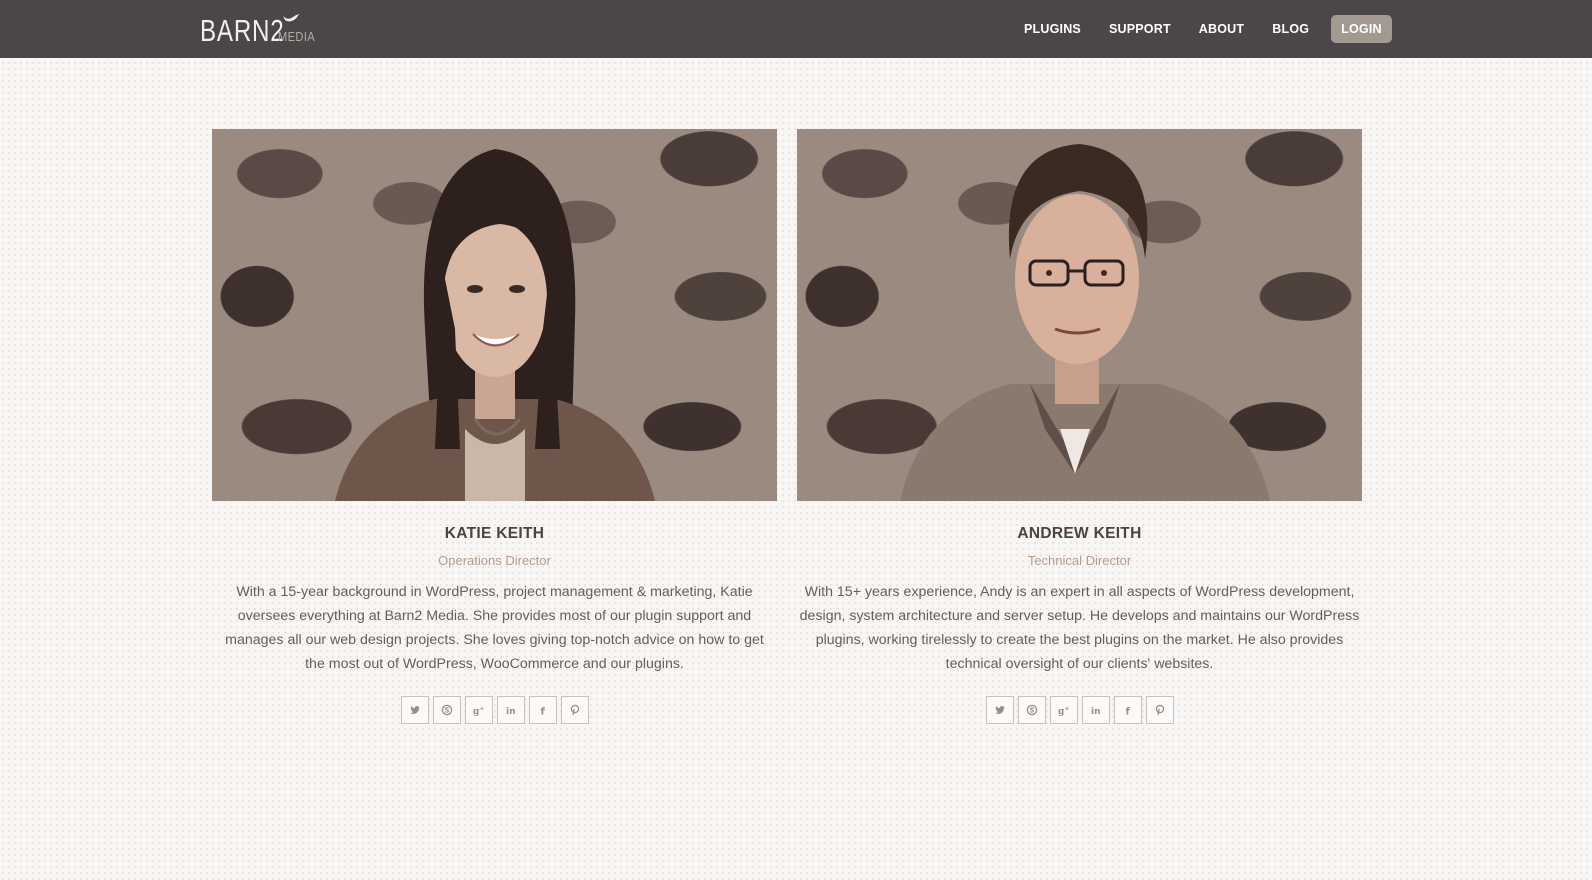 Image resolution: width=1592 pixels, height=880 pixels. Describe the element at coordinates (242, 30) in the screenshot. I see `logo-wordmark: BARN2` at that location.